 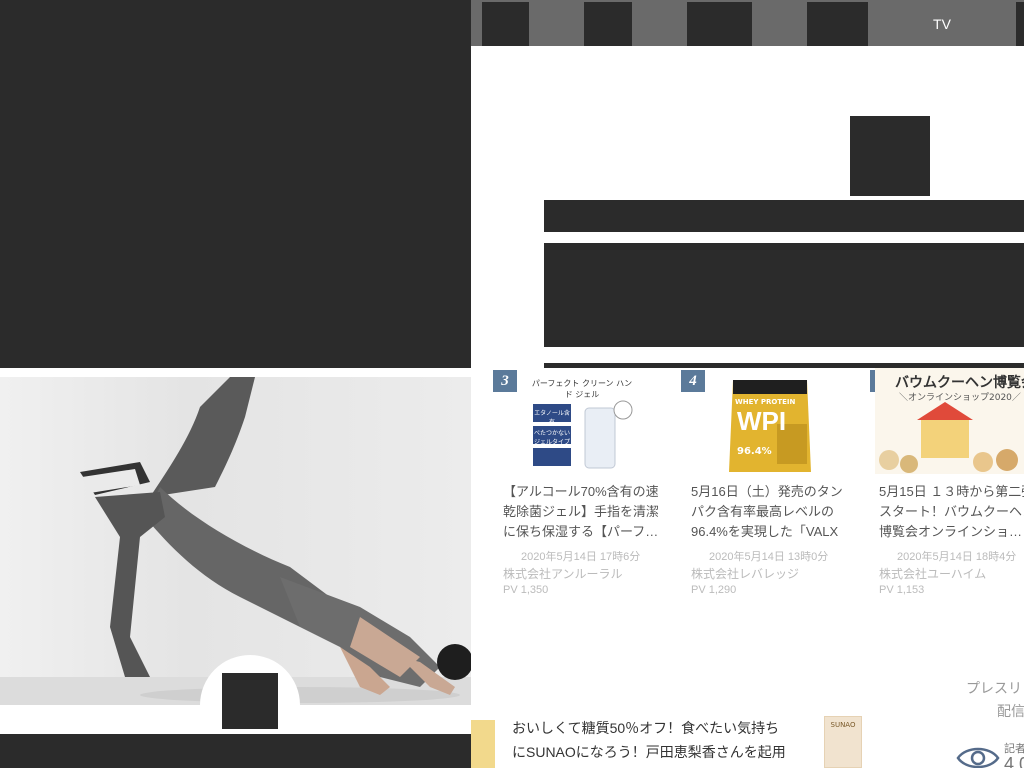 What do you see at coordinates (978, 757) in the screenshot?
I see `eye-icon` at bounding box center [978, 757].